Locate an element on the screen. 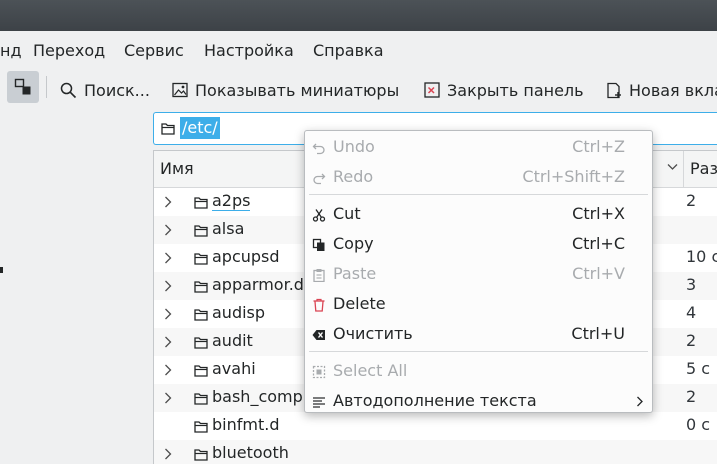 The image size is (717, 464). new-tab-button: Новая вкла is located at coordinates (661, 90).